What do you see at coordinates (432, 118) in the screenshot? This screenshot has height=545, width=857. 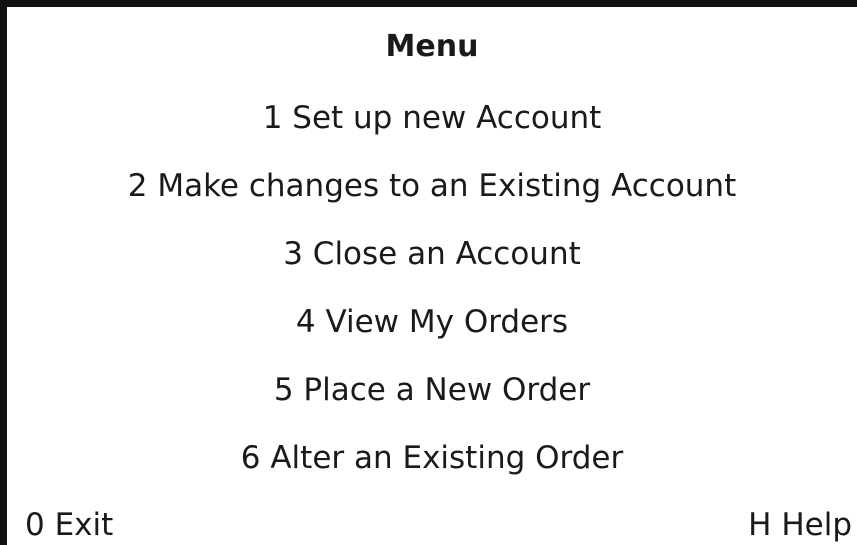 I see `menu-item-label: 1 Set up new Account` at bounding box center [432, 118].